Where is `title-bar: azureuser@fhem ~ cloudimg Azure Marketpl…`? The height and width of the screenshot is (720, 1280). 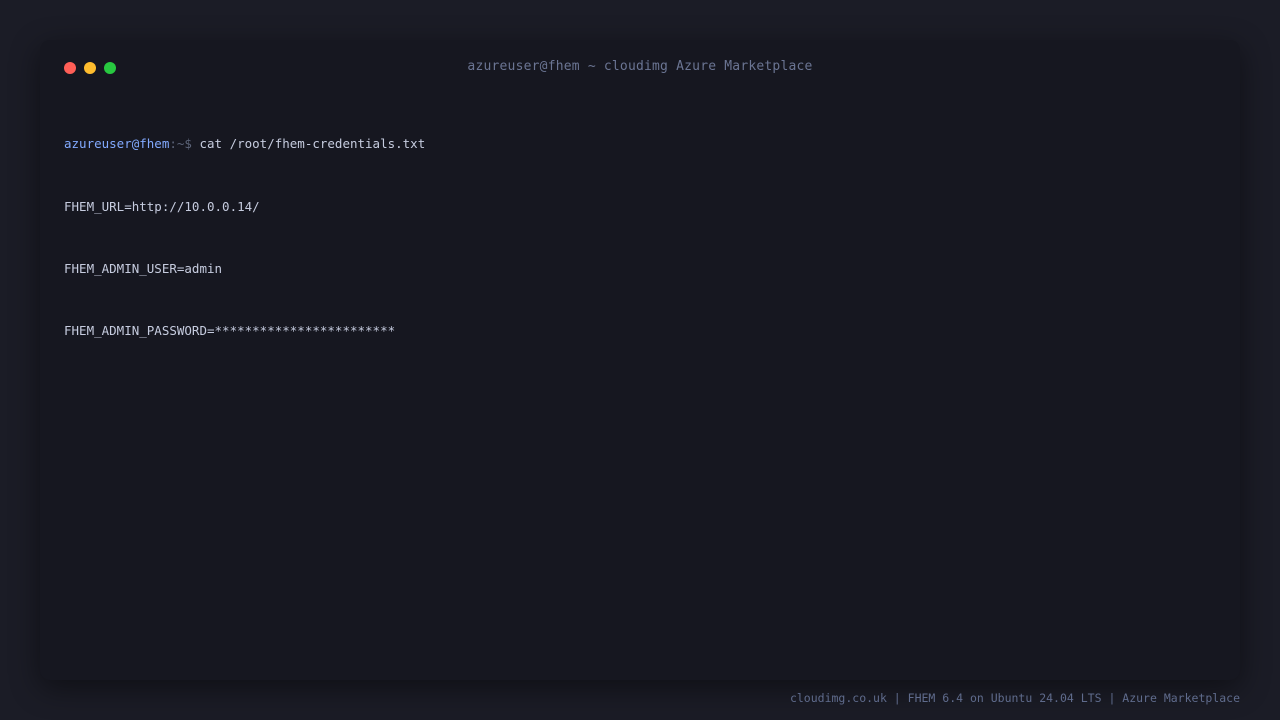 title-bar: azureuser@fhem ~ cloudimg Azure Marketpl… is located at coordinates (640, 67).